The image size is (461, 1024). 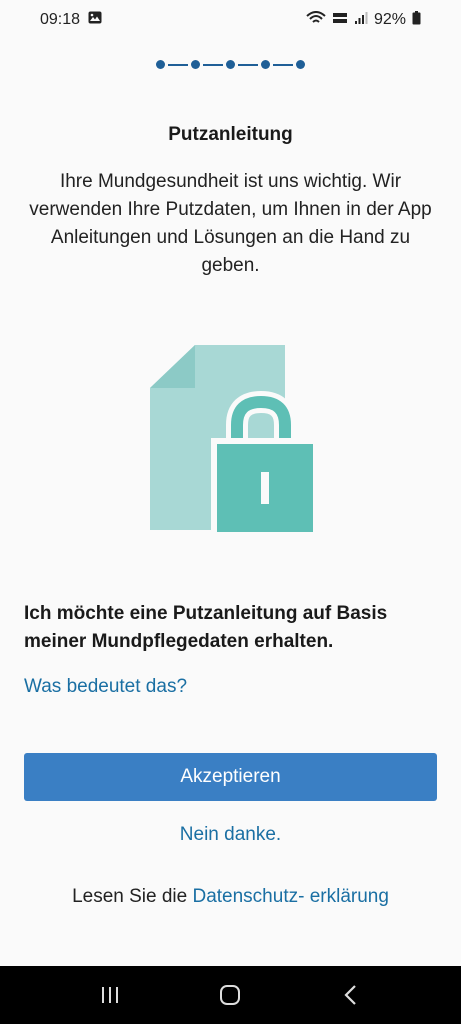 I want to click on recents-icon, so click(x=110, y=995).